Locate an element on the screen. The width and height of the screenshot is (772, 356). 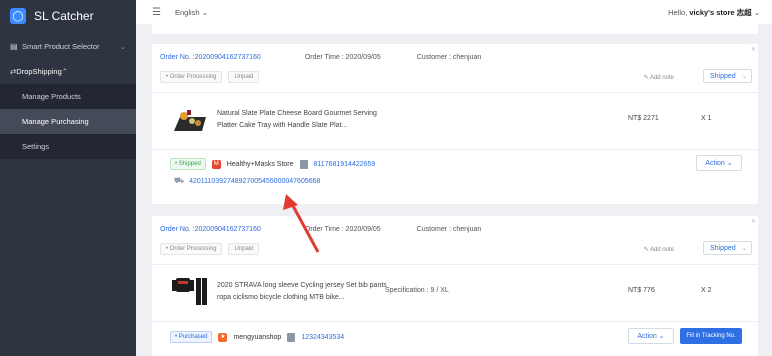
sidebar-item-label: Smart Product Selector is located at coordinates (61, 46).